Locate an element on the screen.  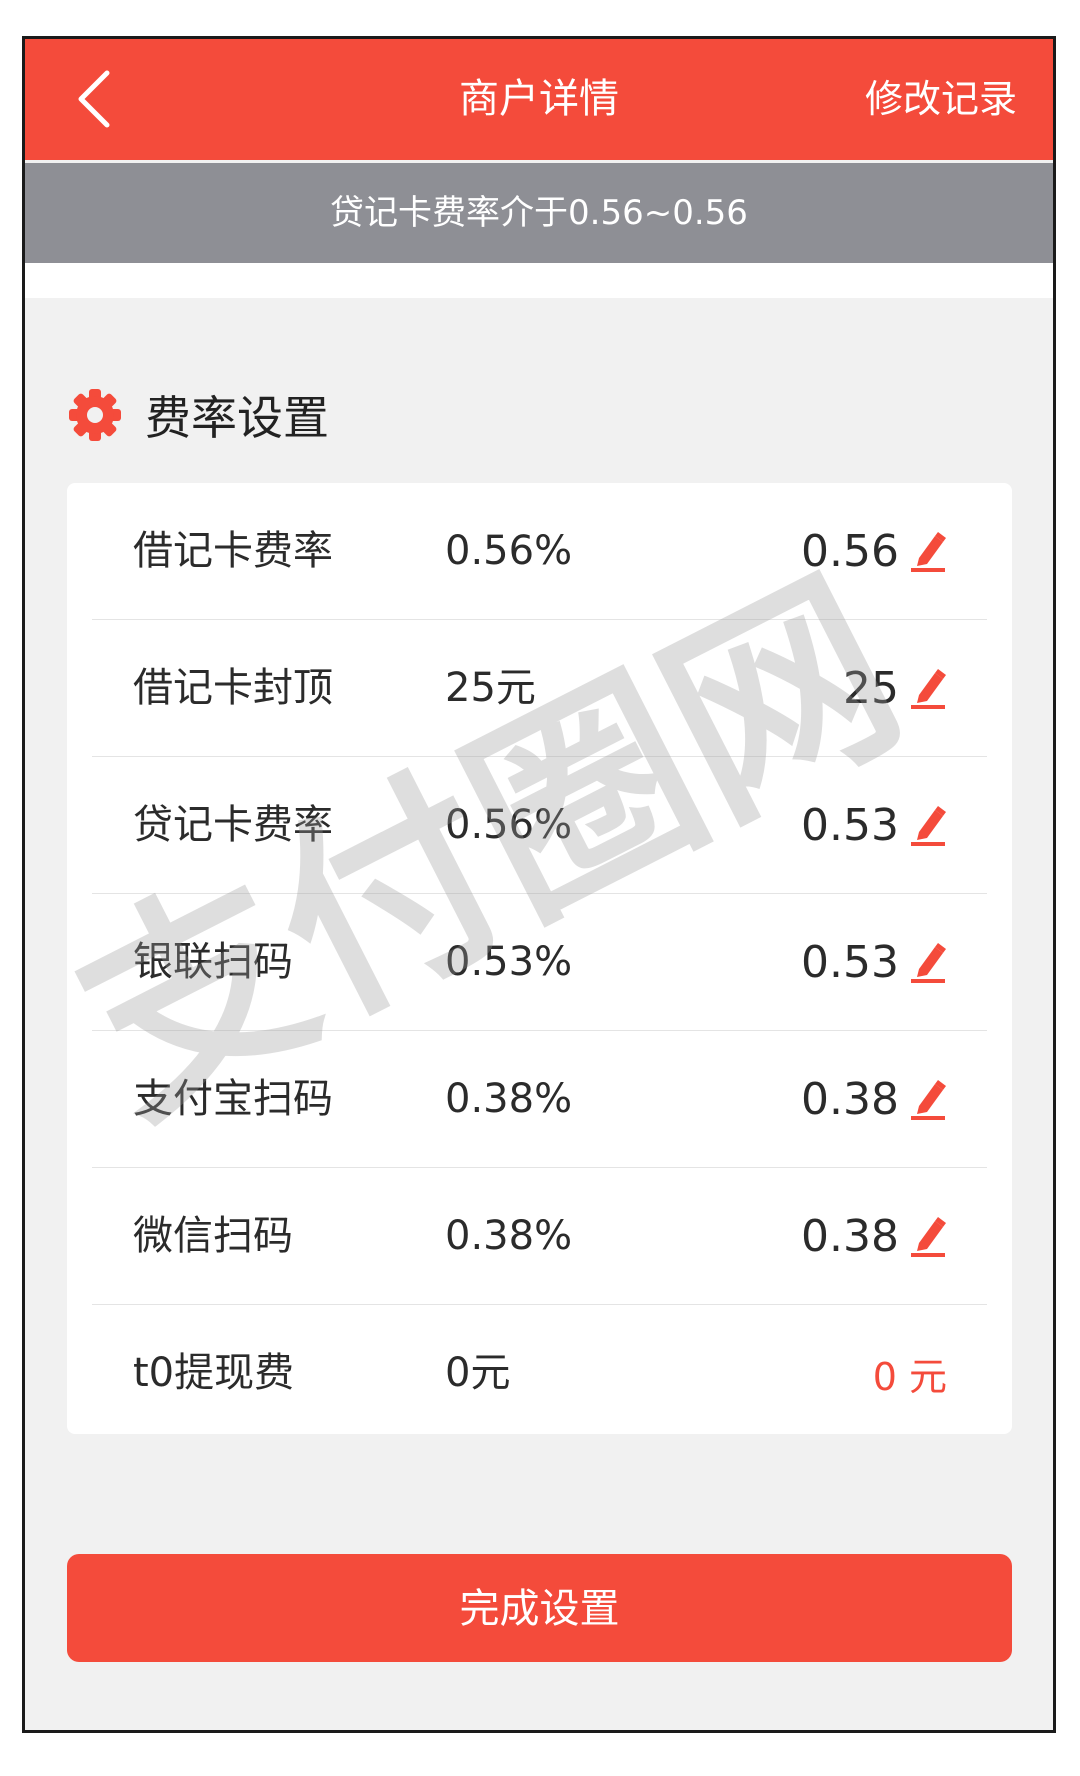
row-current-value: 0.53% is located at coordinates (509, 962).